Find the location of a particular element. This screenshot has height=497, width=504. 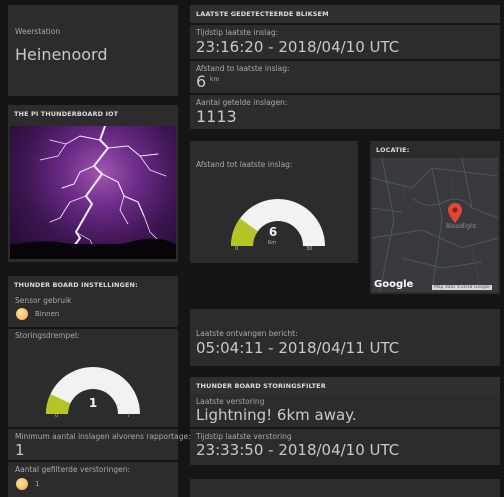

map: Bloodlight Google Map data ©2018 Google is located at coordinates (435, 225).